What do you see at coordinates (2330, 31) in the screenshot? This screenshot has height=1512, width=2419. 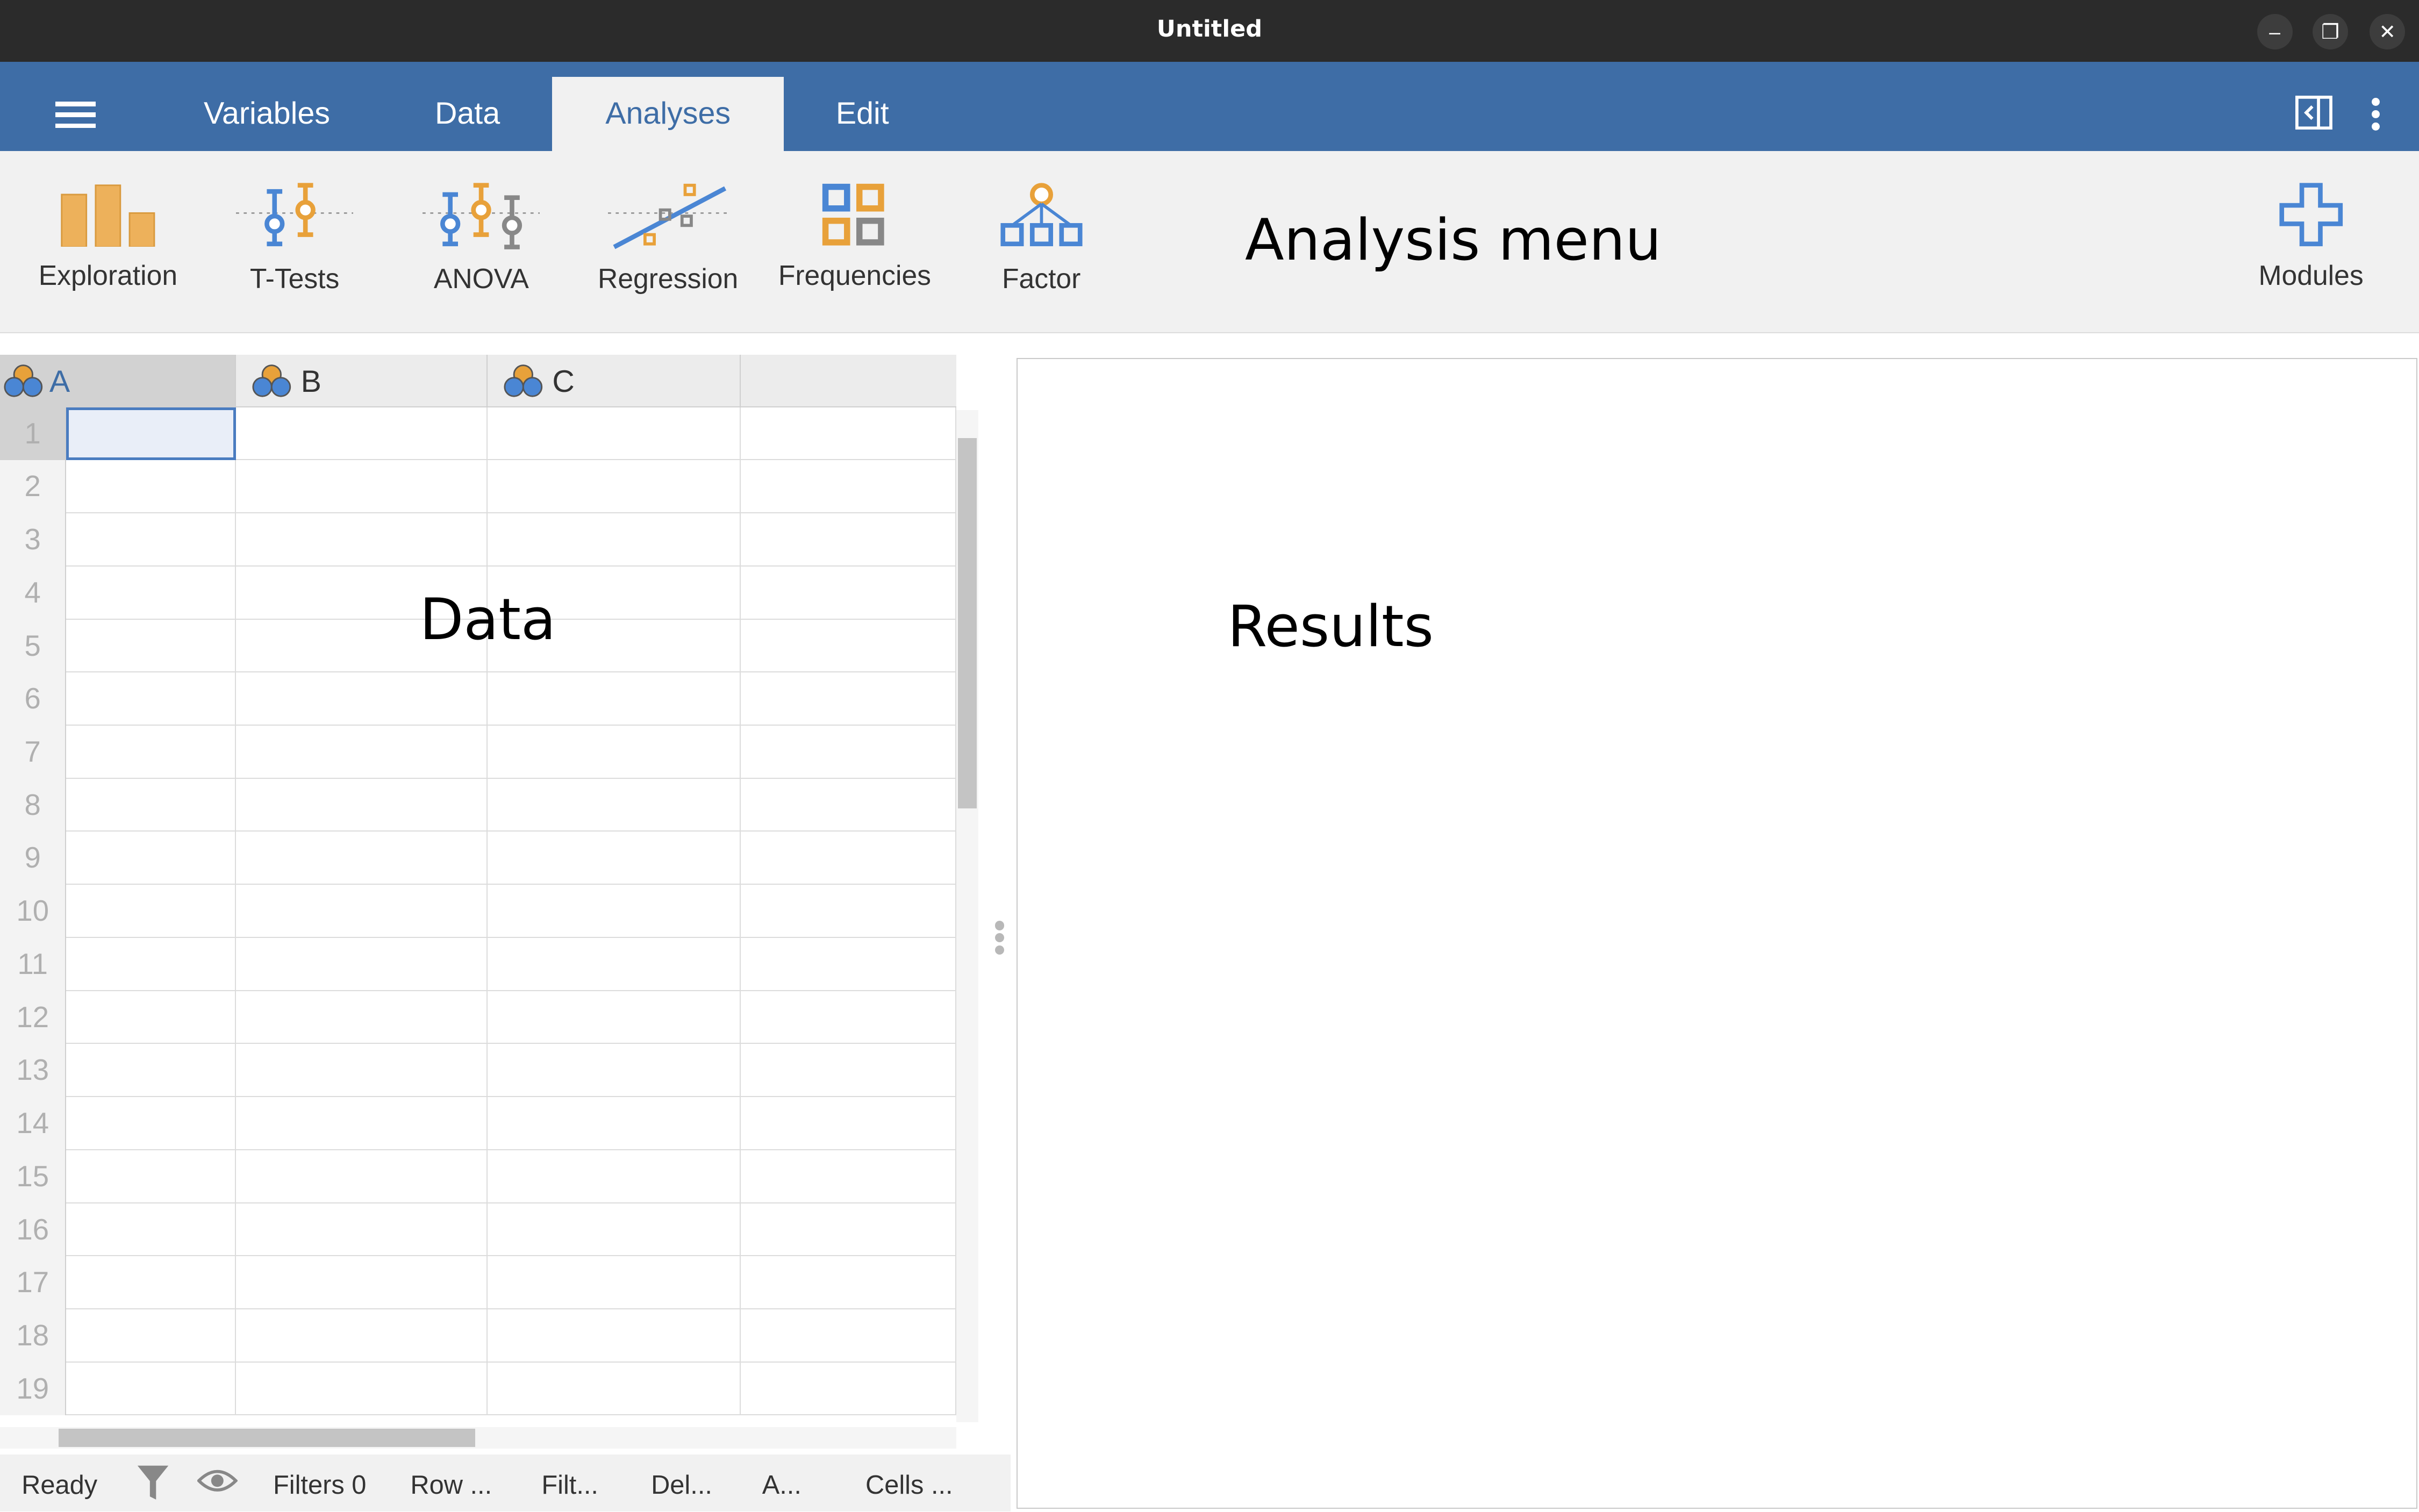 I see `maximize-button: ❐` at bounding box center [2330, 31].